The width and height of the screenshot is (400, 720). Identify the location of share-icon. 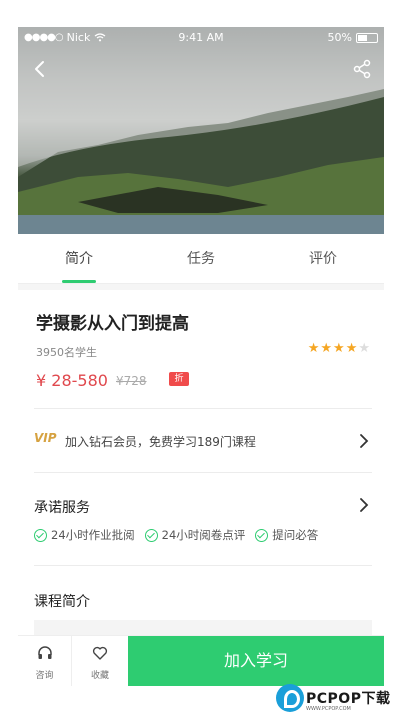
(362, 69).